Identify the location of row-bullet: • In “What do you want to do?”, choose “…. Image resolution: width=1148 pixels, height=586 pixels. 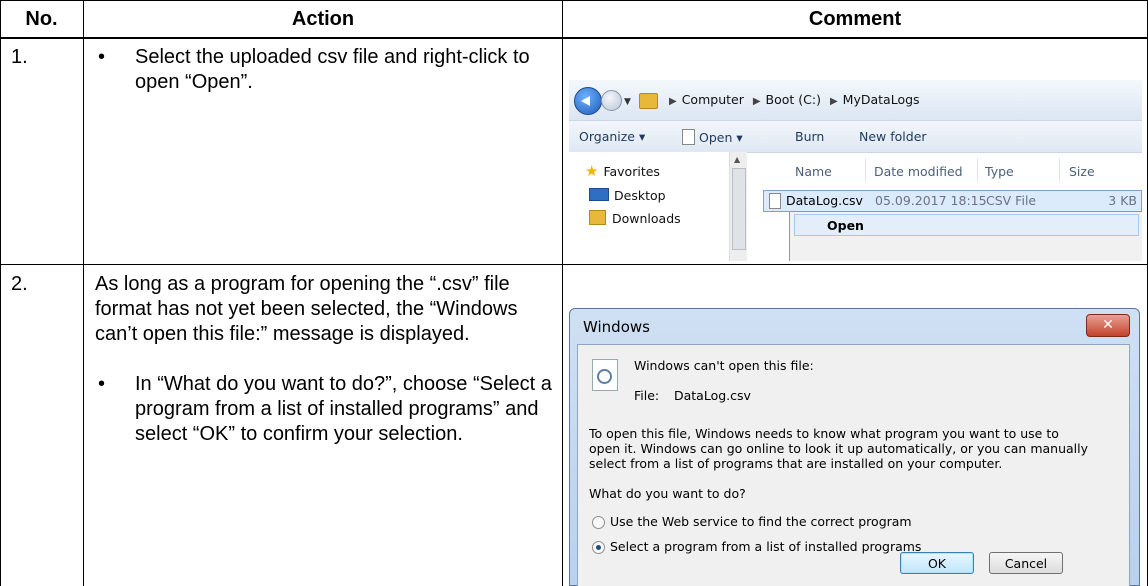
(325, 409).